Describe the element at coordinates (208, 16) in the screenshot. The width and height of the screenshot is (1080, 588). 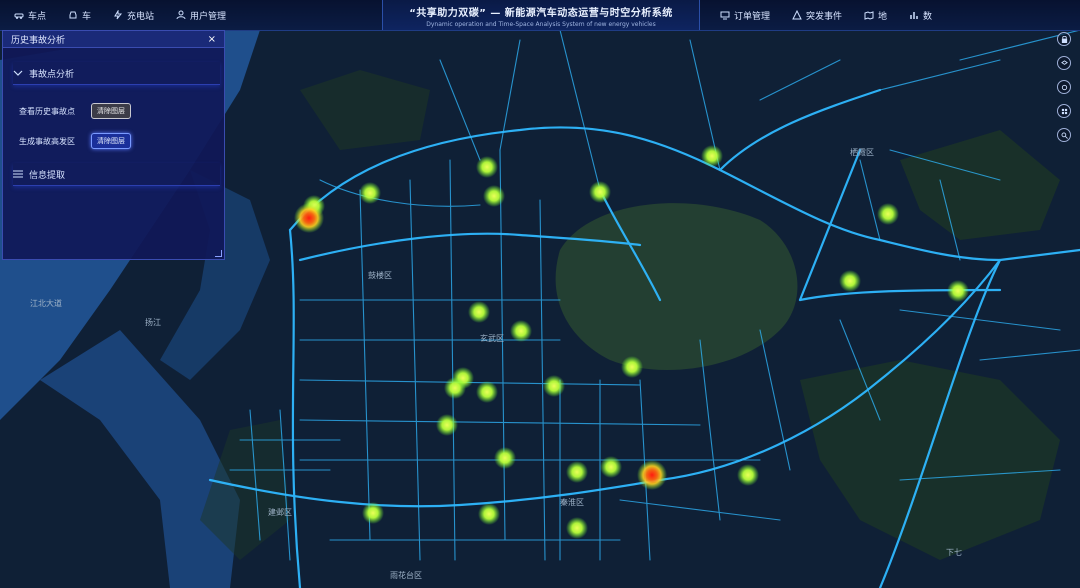
I see `nav-user-management-label: 用户管理` at that location.